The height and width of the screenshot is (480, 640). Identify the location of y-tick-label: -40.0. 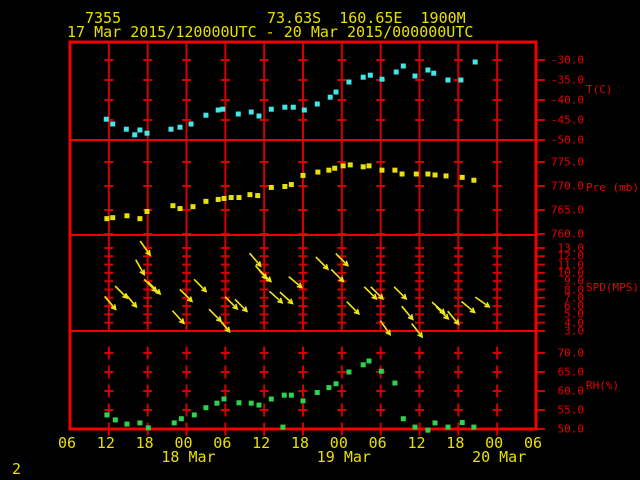
(567, 100).